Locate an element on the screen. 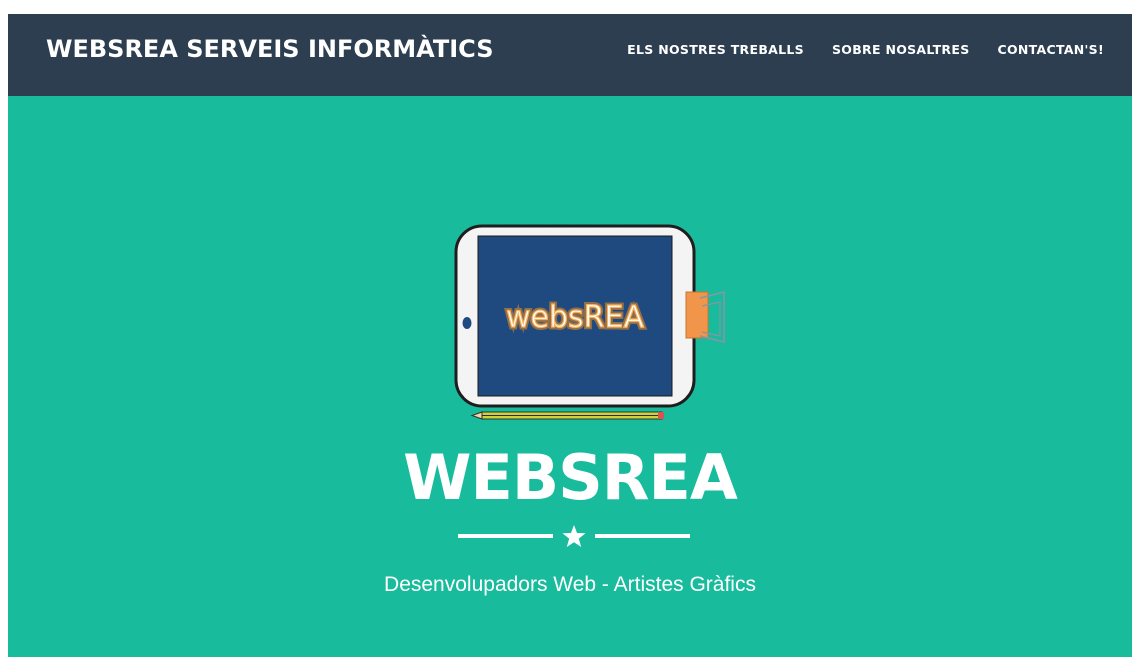 This screenshot has height=657, width=1132. star-icon is located at coordinates (574, 536).